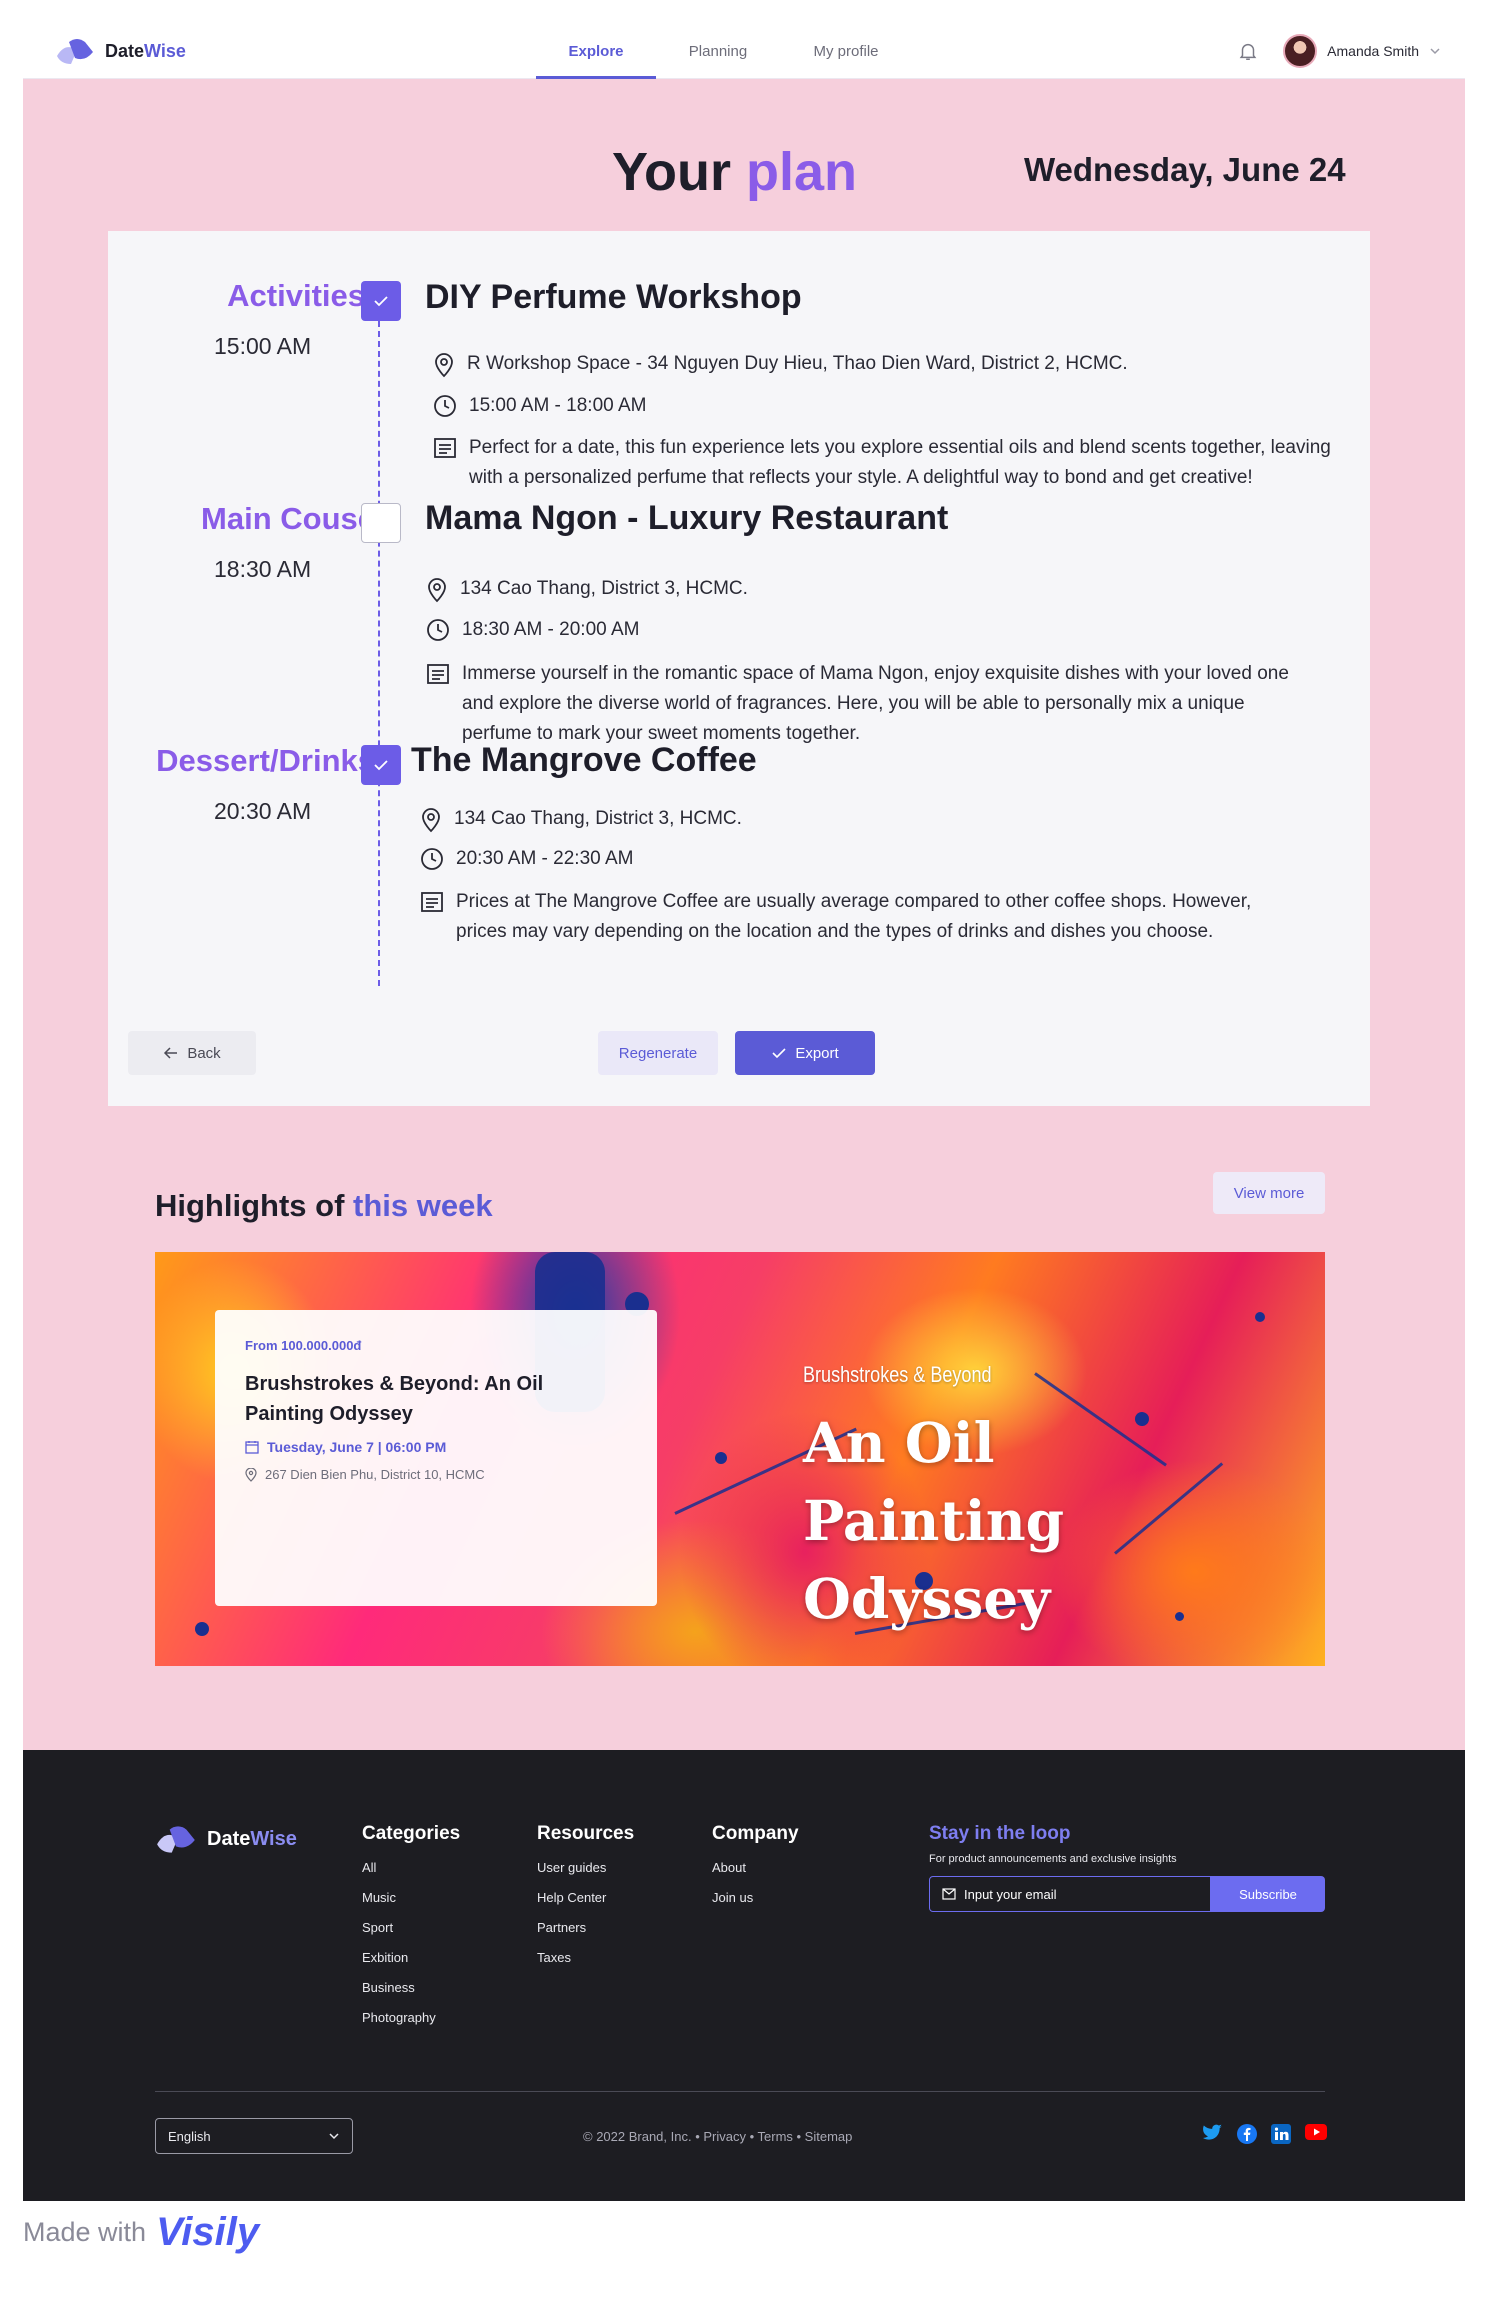 The width and height of the screenshot is (1488, 2304). Describe the element at coordinates (375, 1474) in the screenshot. I see `event-location-text: 267 Dien Bien Phu, District 10, HCMC` at that location.